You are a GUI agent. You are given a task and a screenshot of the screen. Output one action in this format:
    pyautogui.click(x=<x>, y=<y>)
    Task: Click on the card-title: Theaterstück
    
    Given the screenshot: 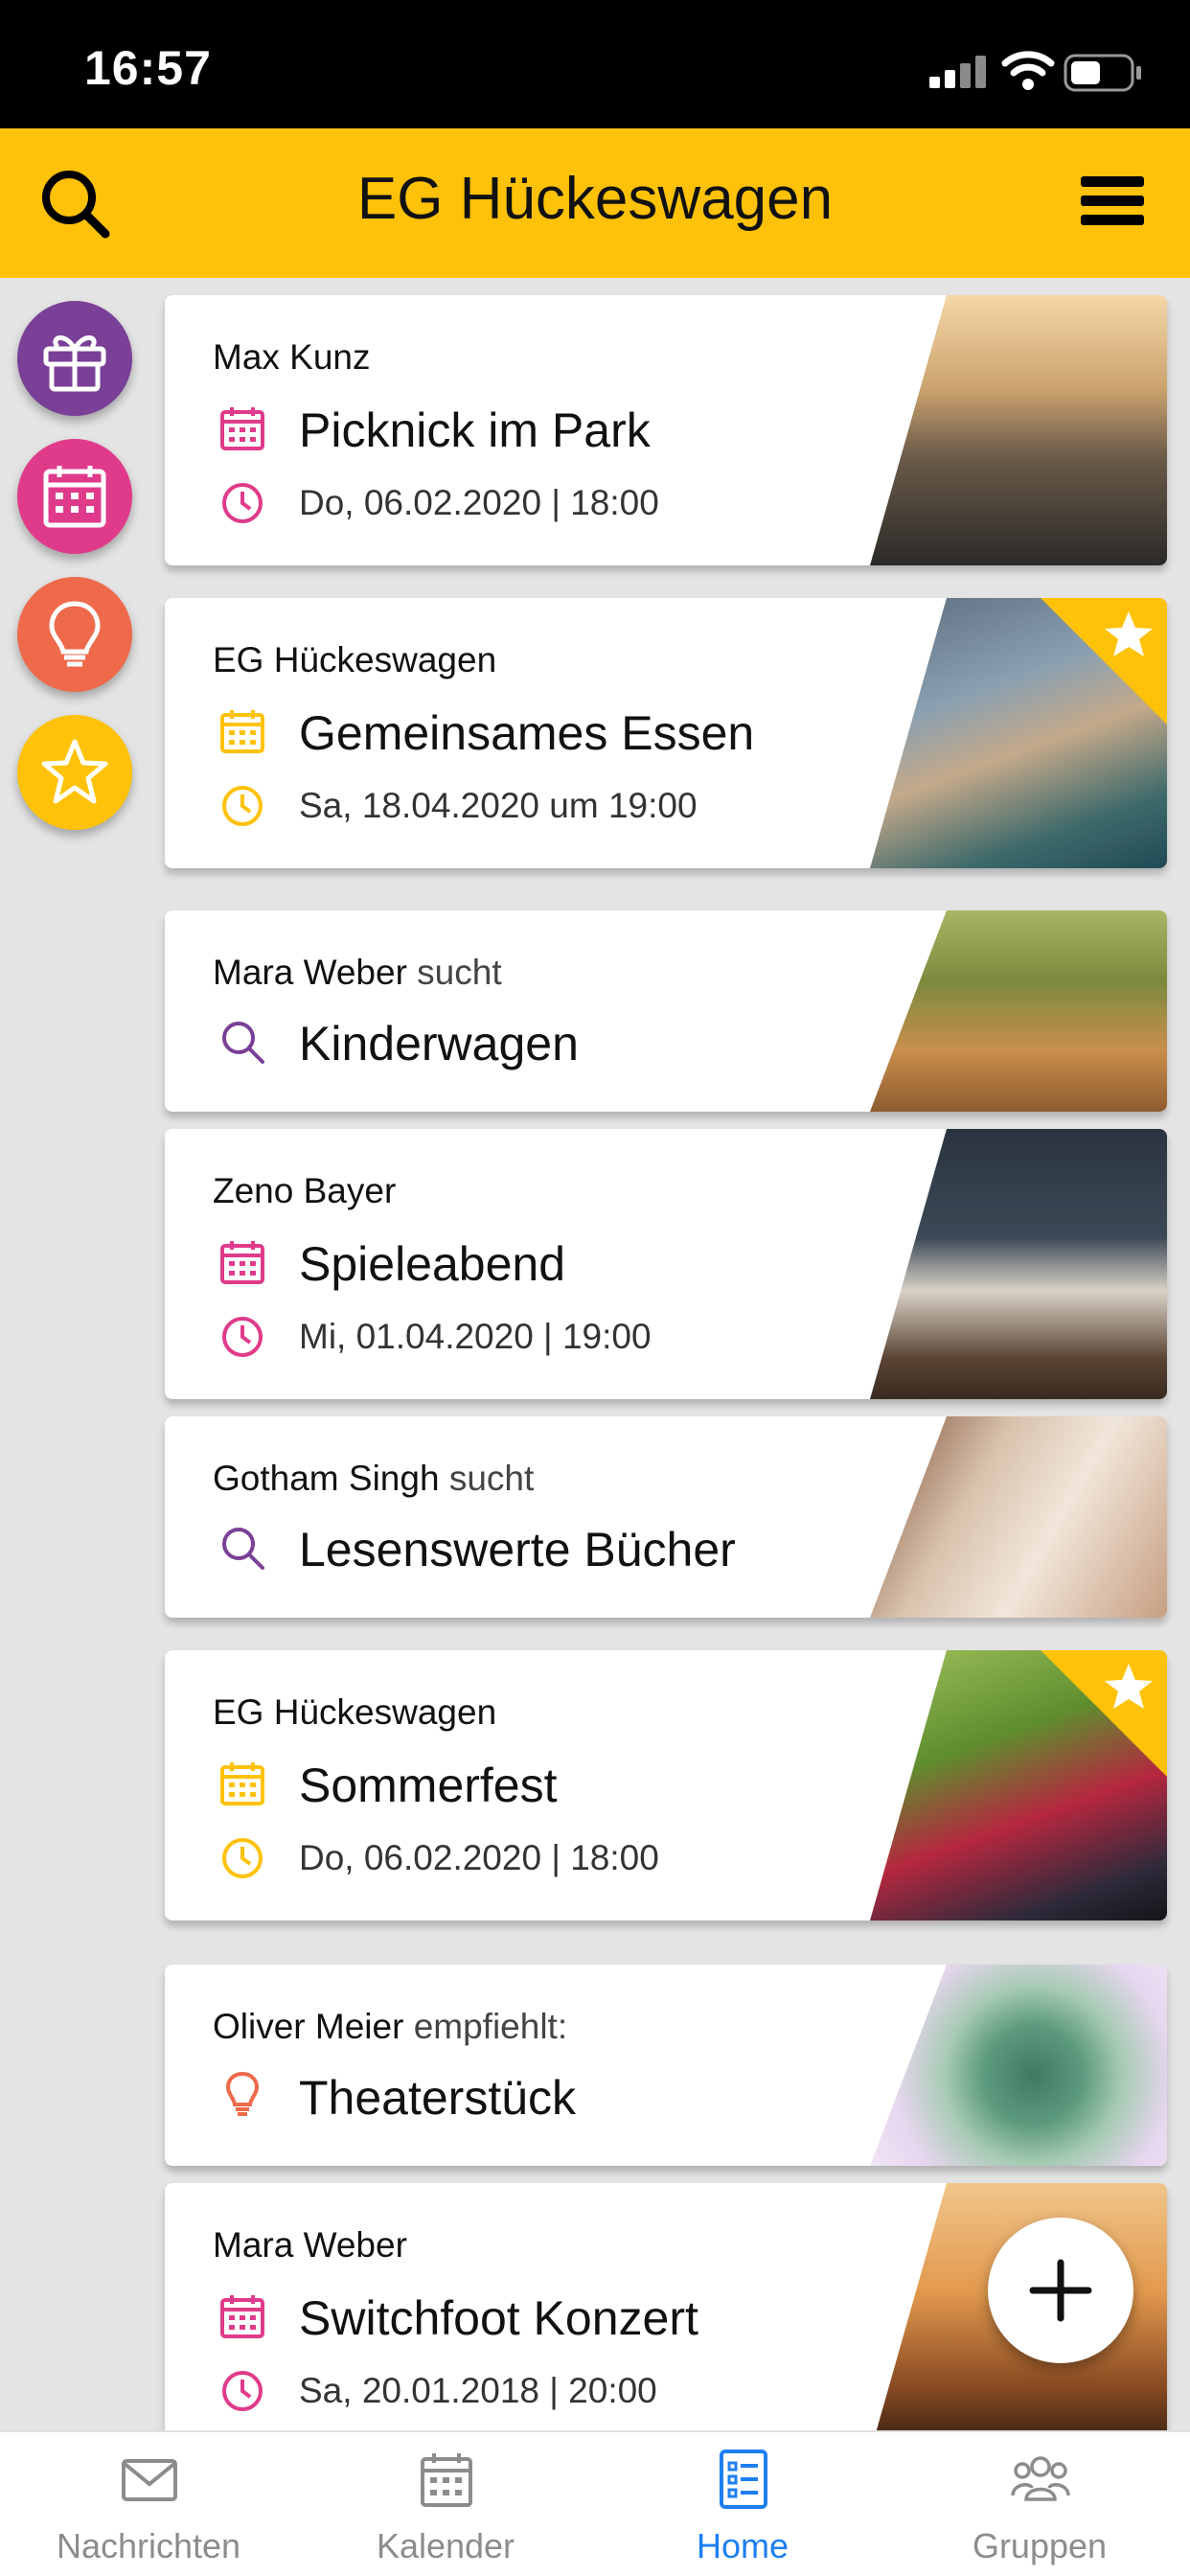 What is the action you would take?
    pyautogui.click(x=438, y=2098)
    